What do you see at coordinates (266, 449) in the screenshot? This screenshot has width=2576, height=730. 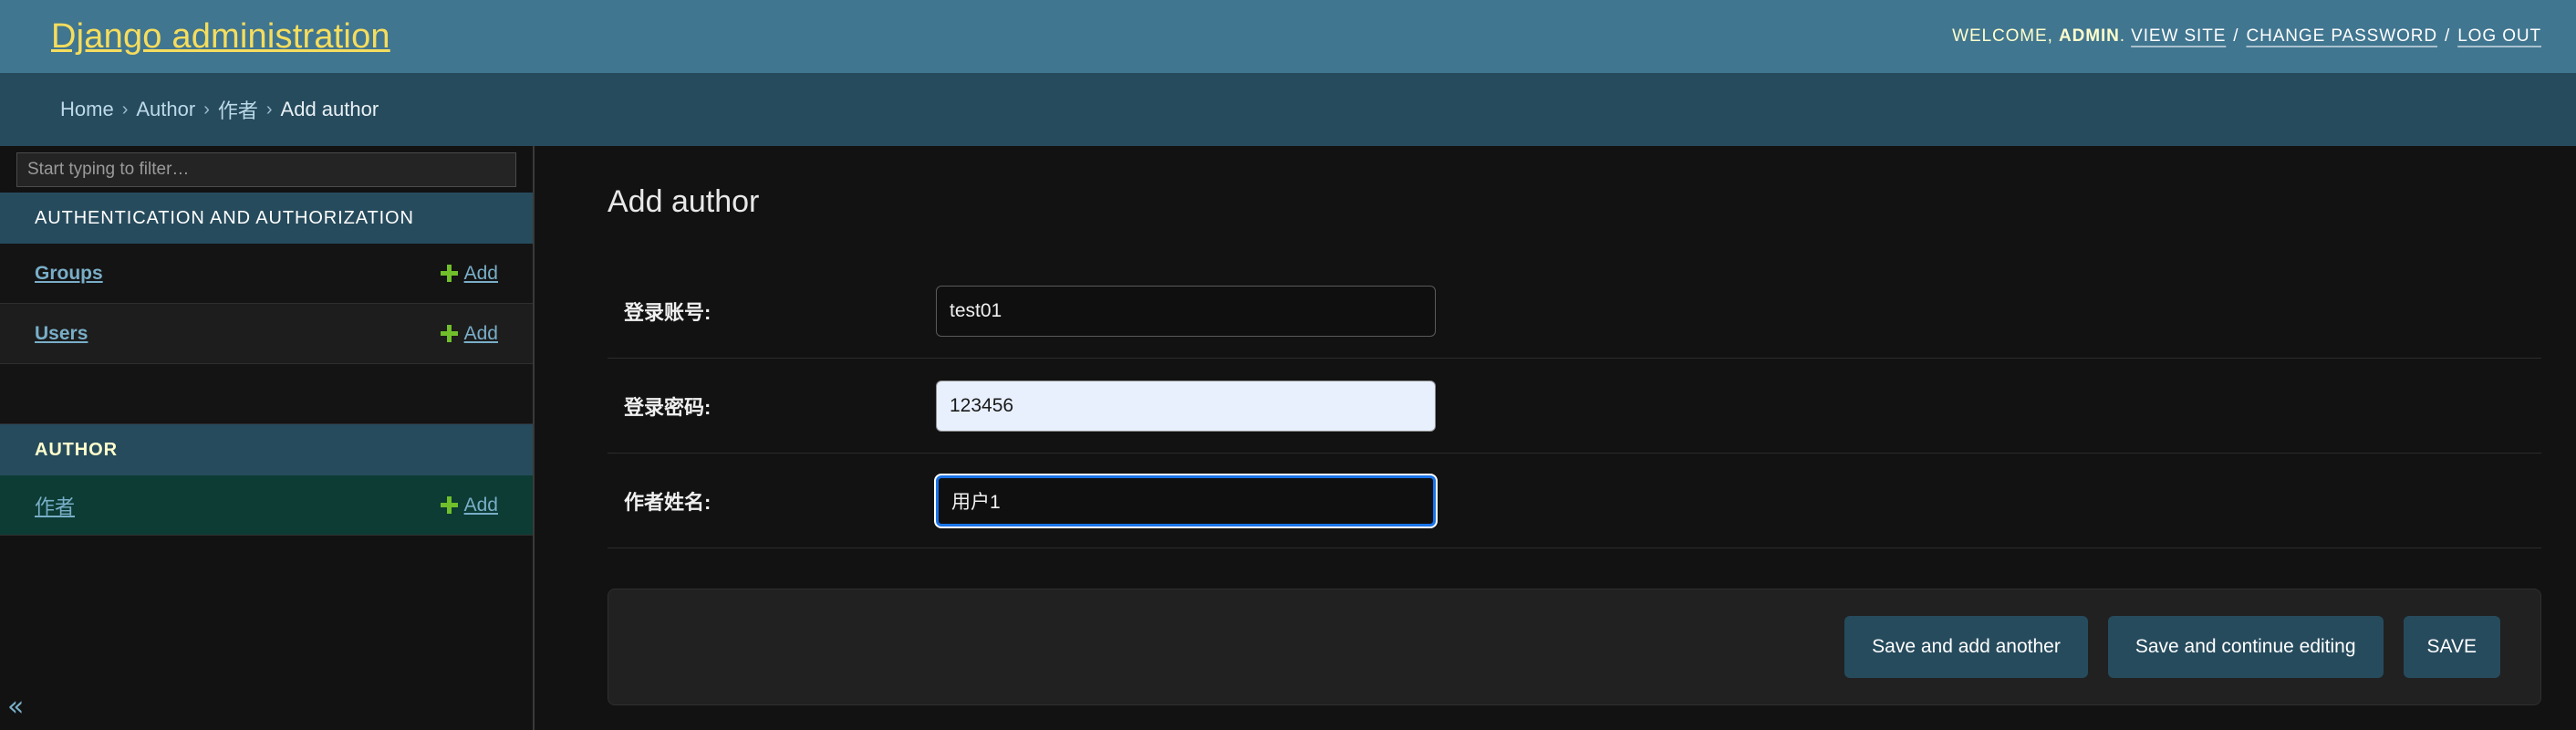 I see `app-header-author: AUTHOR` at bounding box center [266, 449].